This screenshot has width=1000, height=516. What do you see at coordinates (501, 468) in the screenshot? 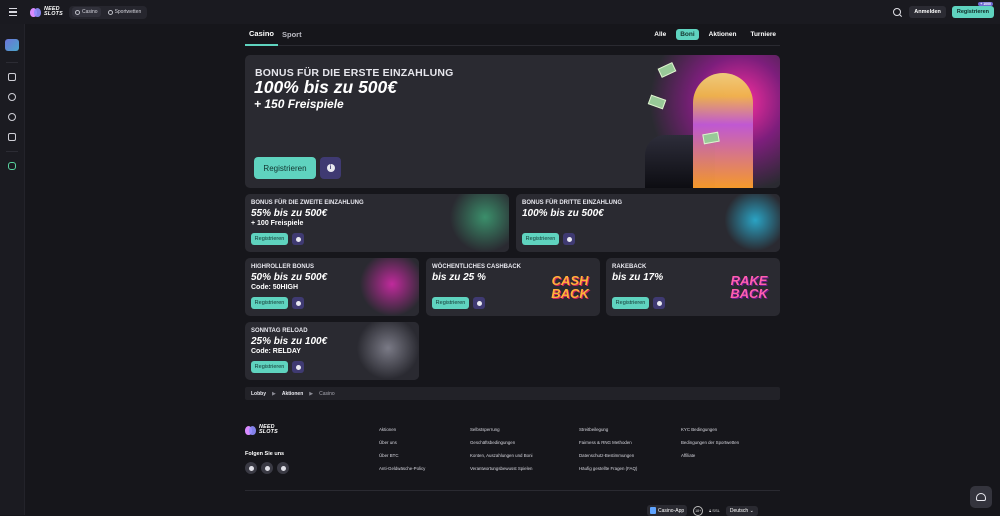
I see `footer-link: Verantwortungsbewusst Spielen` at bounding box center [501, 468].